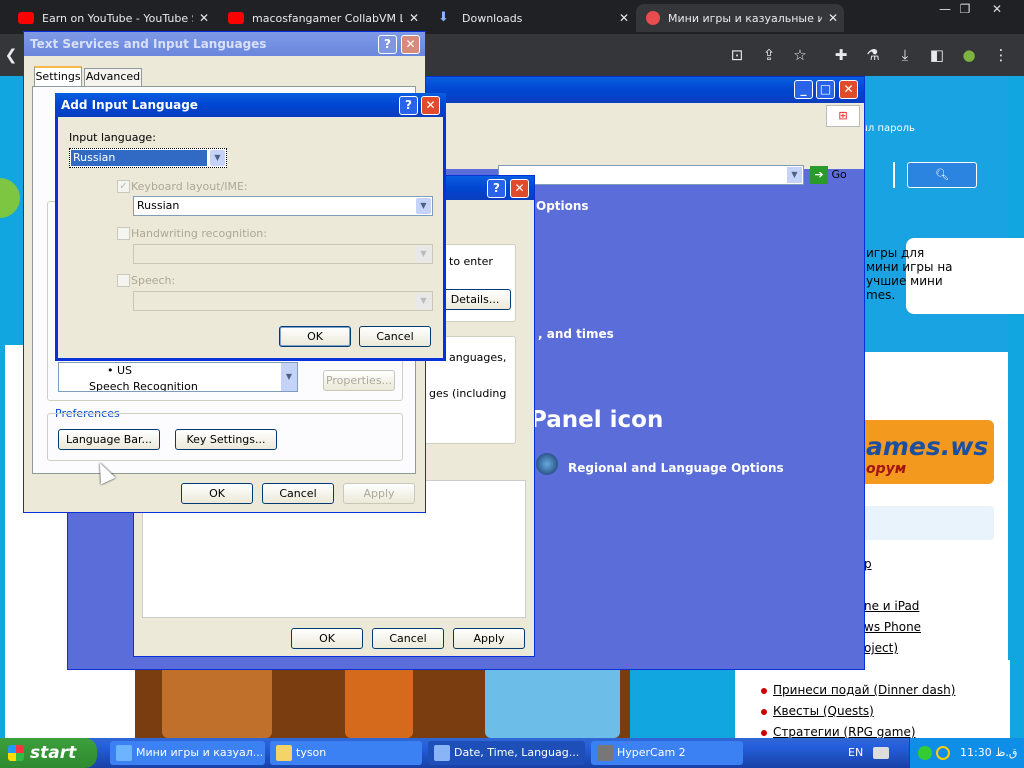 This screenshot has width=1024, height=768. What do you see at coordinates (123, 233) in the screenshot?
I see `handwriting-checkbox` at bounding box center [123, 233].